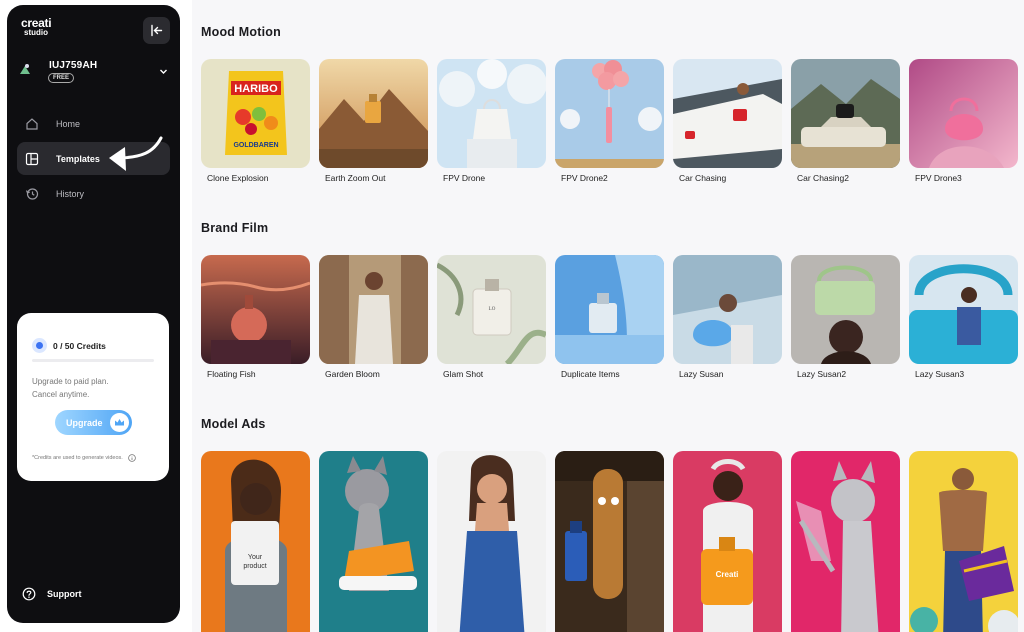  I want to click on help-icon, so click(29, 594).